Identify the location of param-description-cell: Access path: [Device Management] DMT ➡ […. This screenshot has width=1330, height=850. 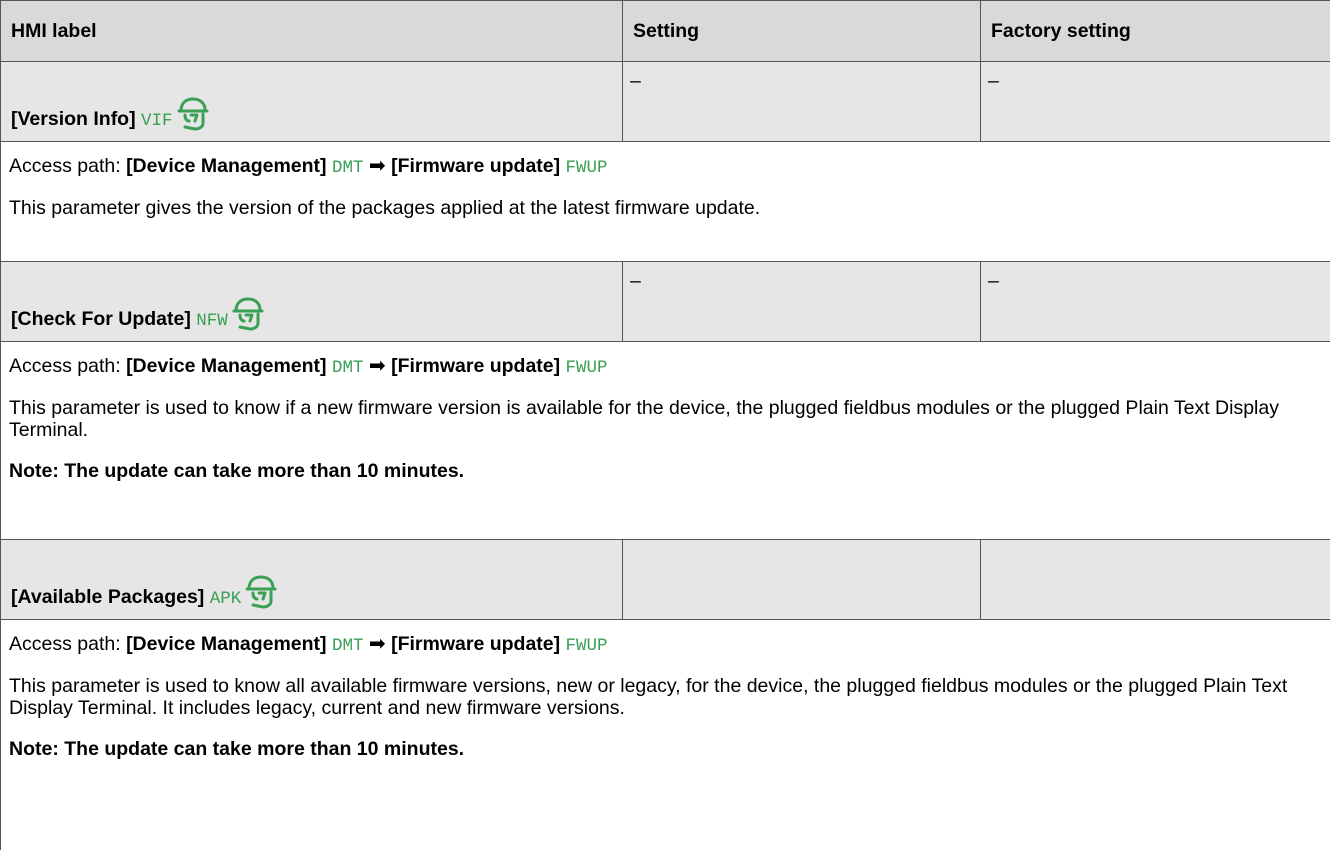
(665, 202).